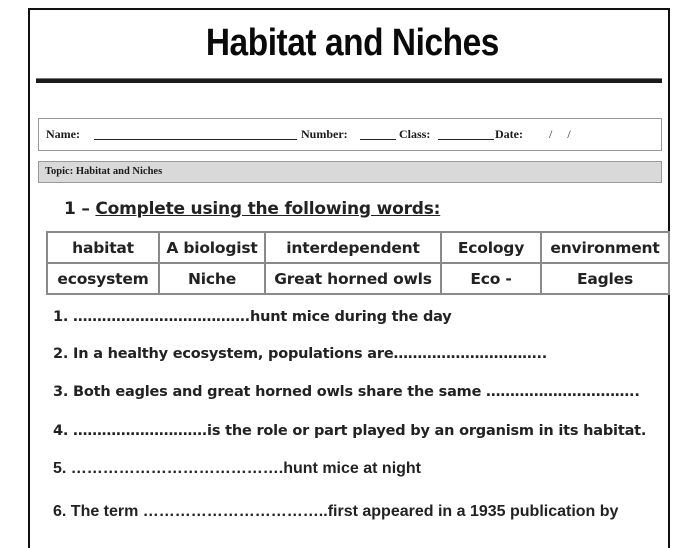 This screenshot has width=700, height=548. What do you see at coordinates (63, 134) in the screenshot?
I see `name-label: Name:` at bounding box center [63, 134].